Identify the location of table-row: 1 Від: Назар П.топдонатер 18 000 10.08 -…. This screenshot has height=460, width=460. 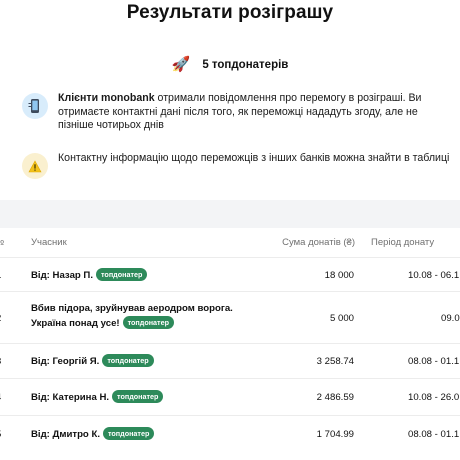
(230, 275).